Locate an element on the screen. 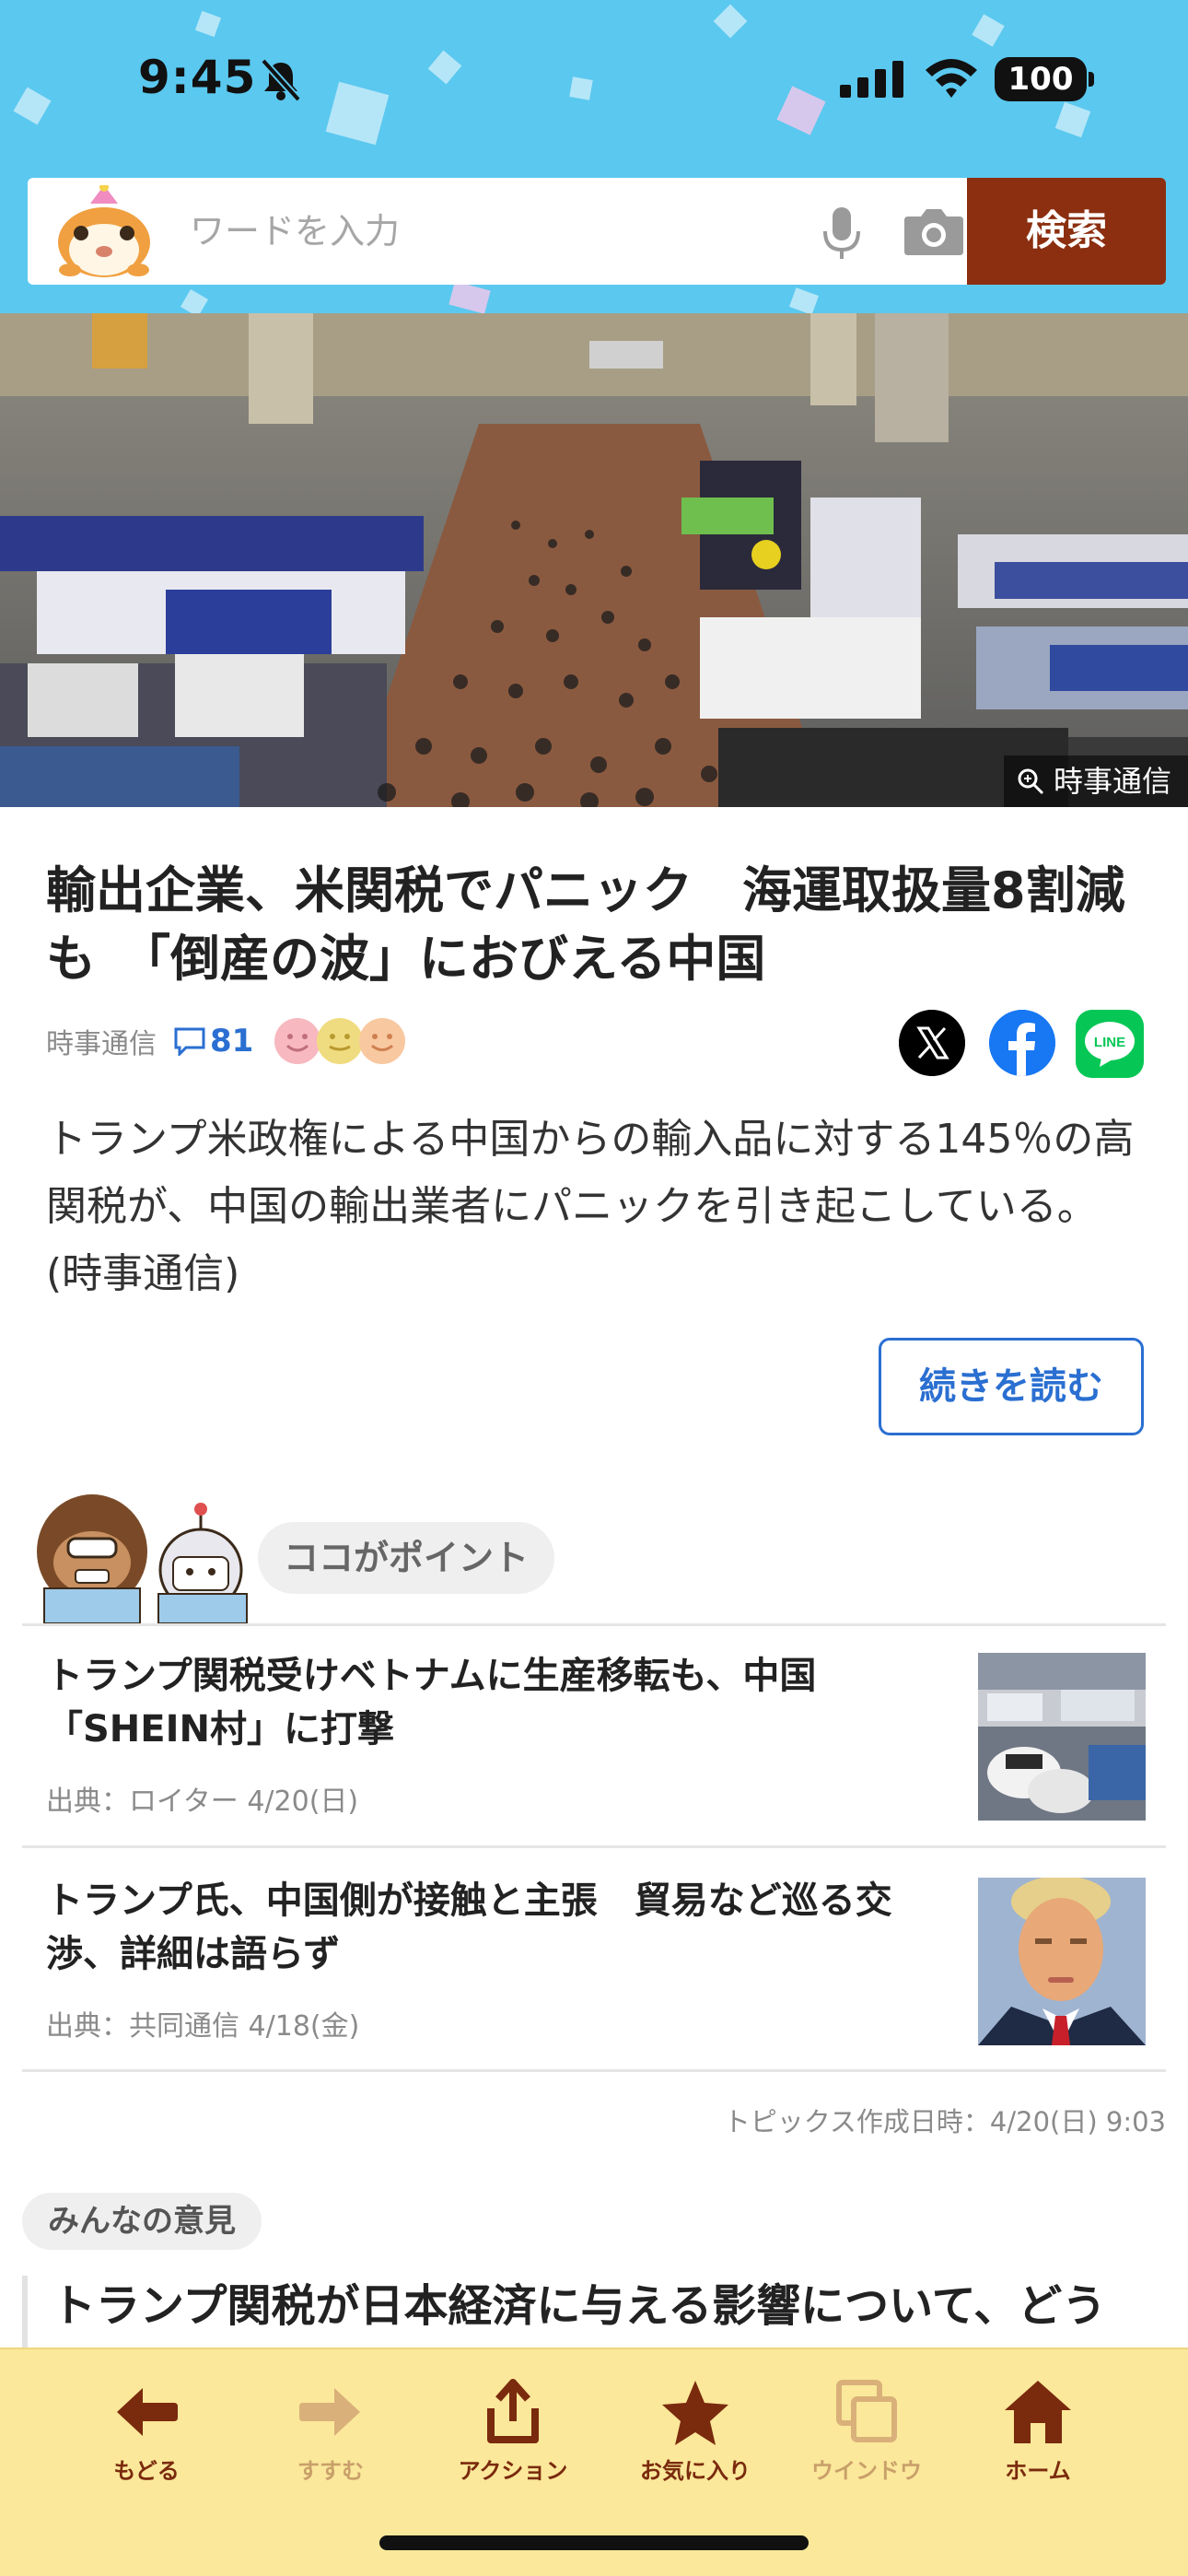  home-button: ホーム is located at coordinates (1038, 2431).